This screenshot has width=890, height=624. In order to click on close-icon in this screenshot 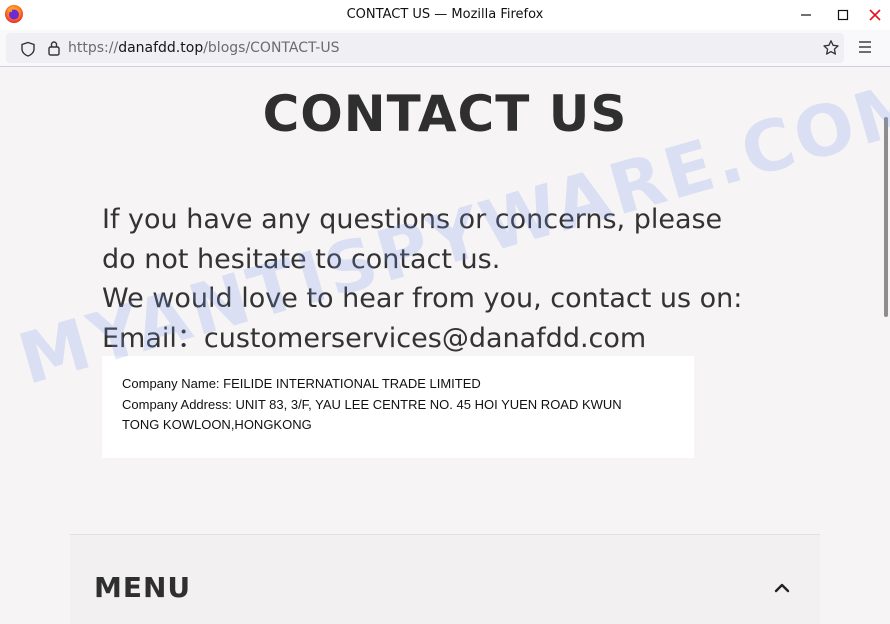, I will do `click(875, 15)`.